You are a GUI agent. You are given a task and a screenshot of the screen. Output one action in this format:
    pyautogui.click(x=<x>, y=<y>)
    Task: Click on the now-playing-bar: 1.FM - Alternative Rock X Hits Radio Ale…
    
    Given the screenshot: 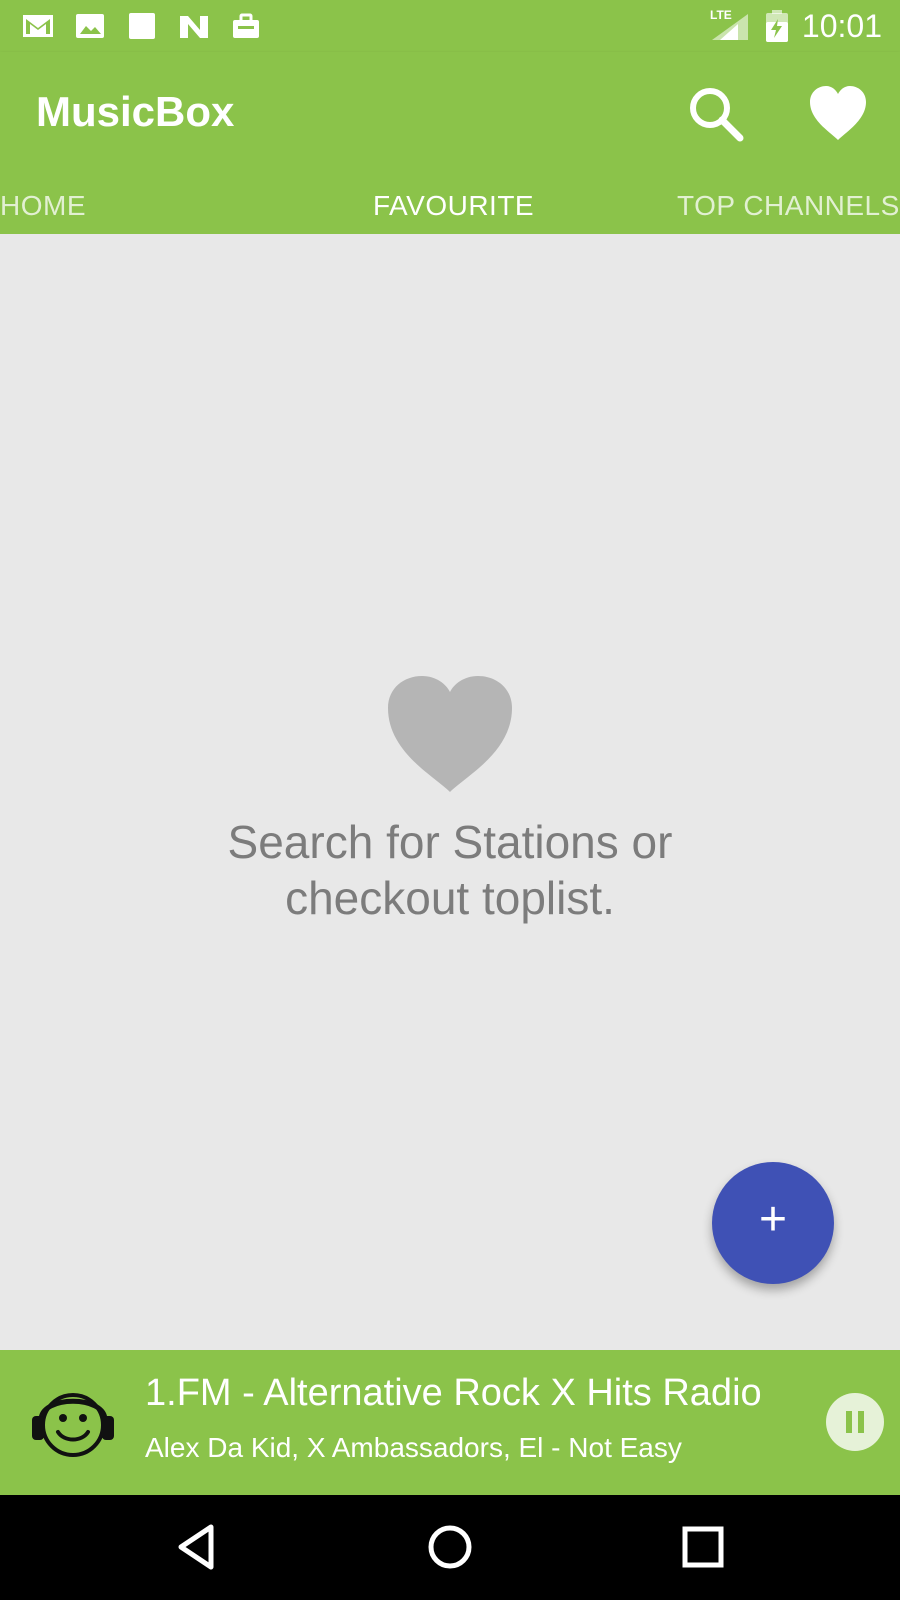 What is the action you would take?
    pyautogui.click(x=450, y=1422)
    